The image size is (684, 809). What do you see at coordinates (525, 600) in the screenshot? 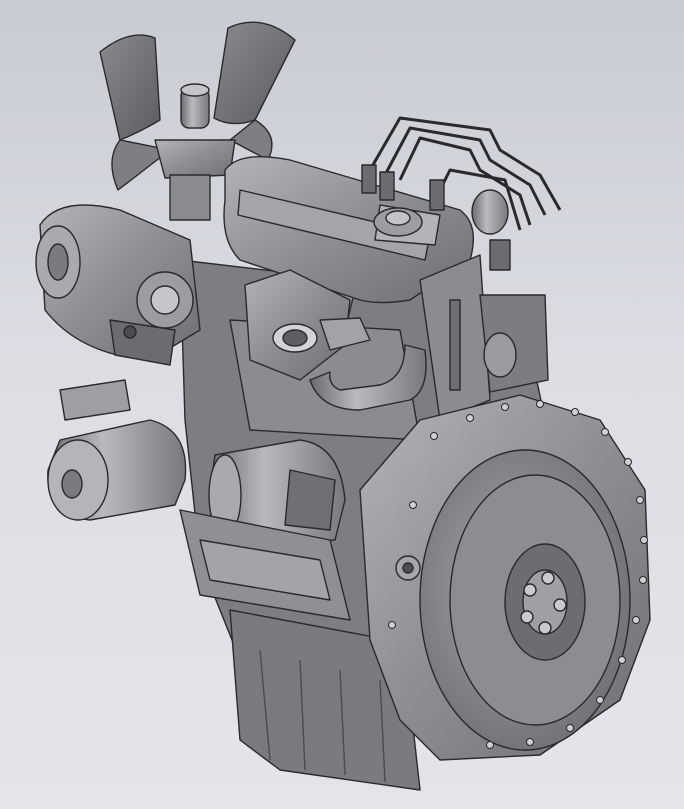
I see `flywheel` at bounding box center [525, 600].